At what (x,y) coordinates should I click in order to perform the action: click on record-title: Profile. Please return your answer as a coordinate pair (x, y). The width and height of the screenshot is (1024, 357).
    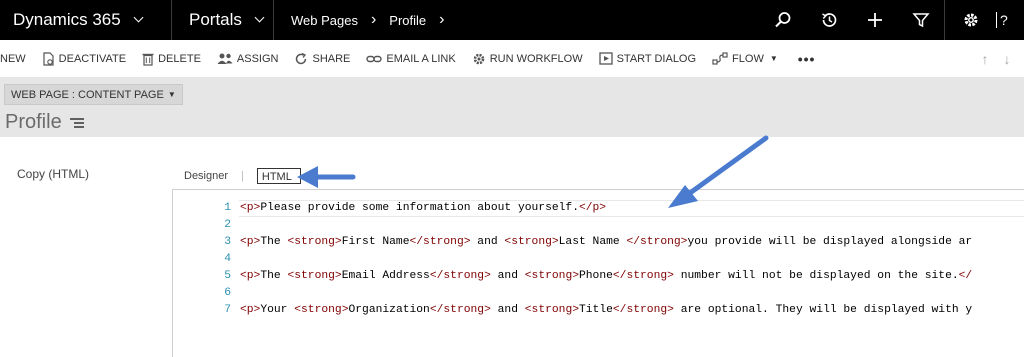
    Looking at the image, I should click on (33, 122).